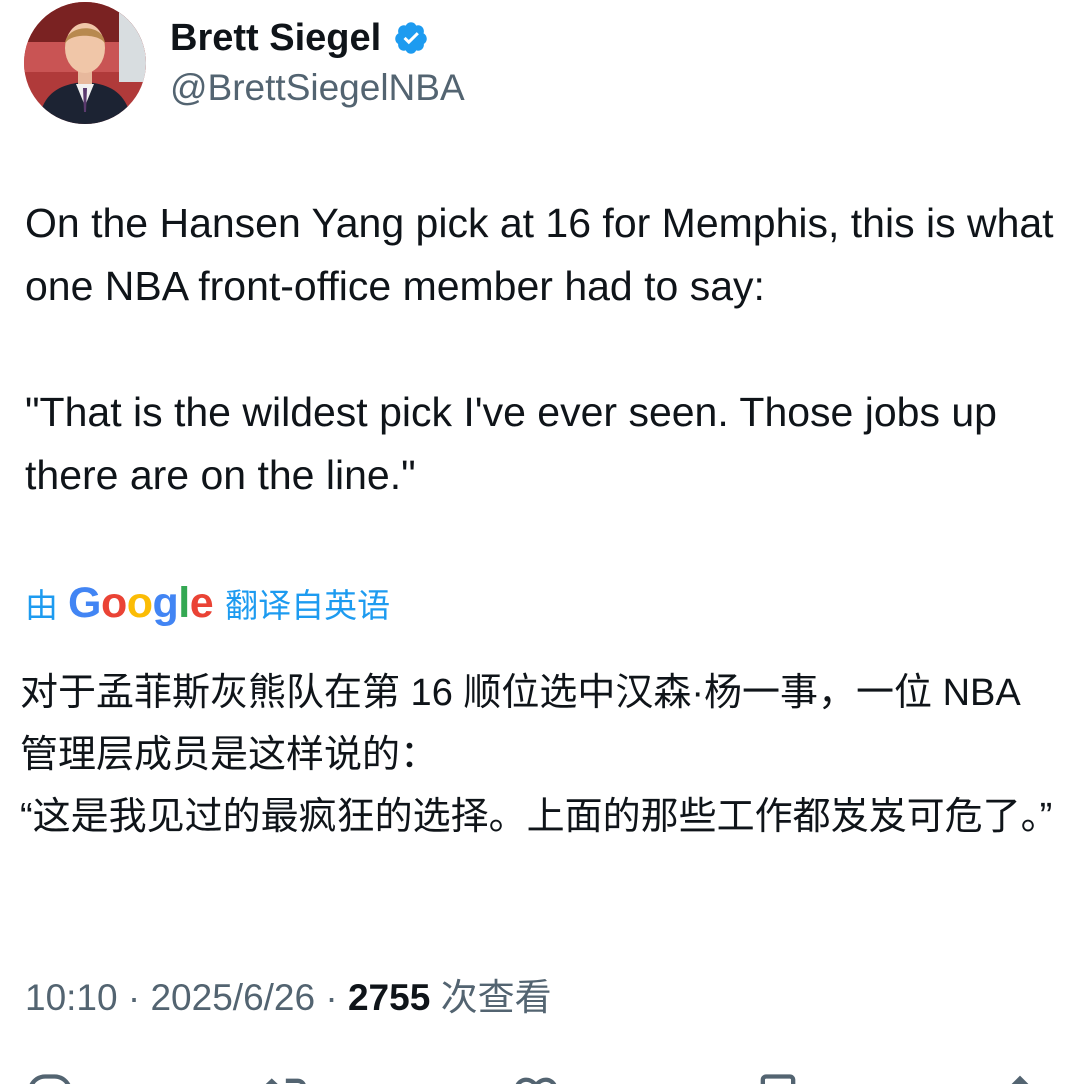 This screenshot has width=1079, height=1084. I want to click on share-button, so click(1020, 1077).